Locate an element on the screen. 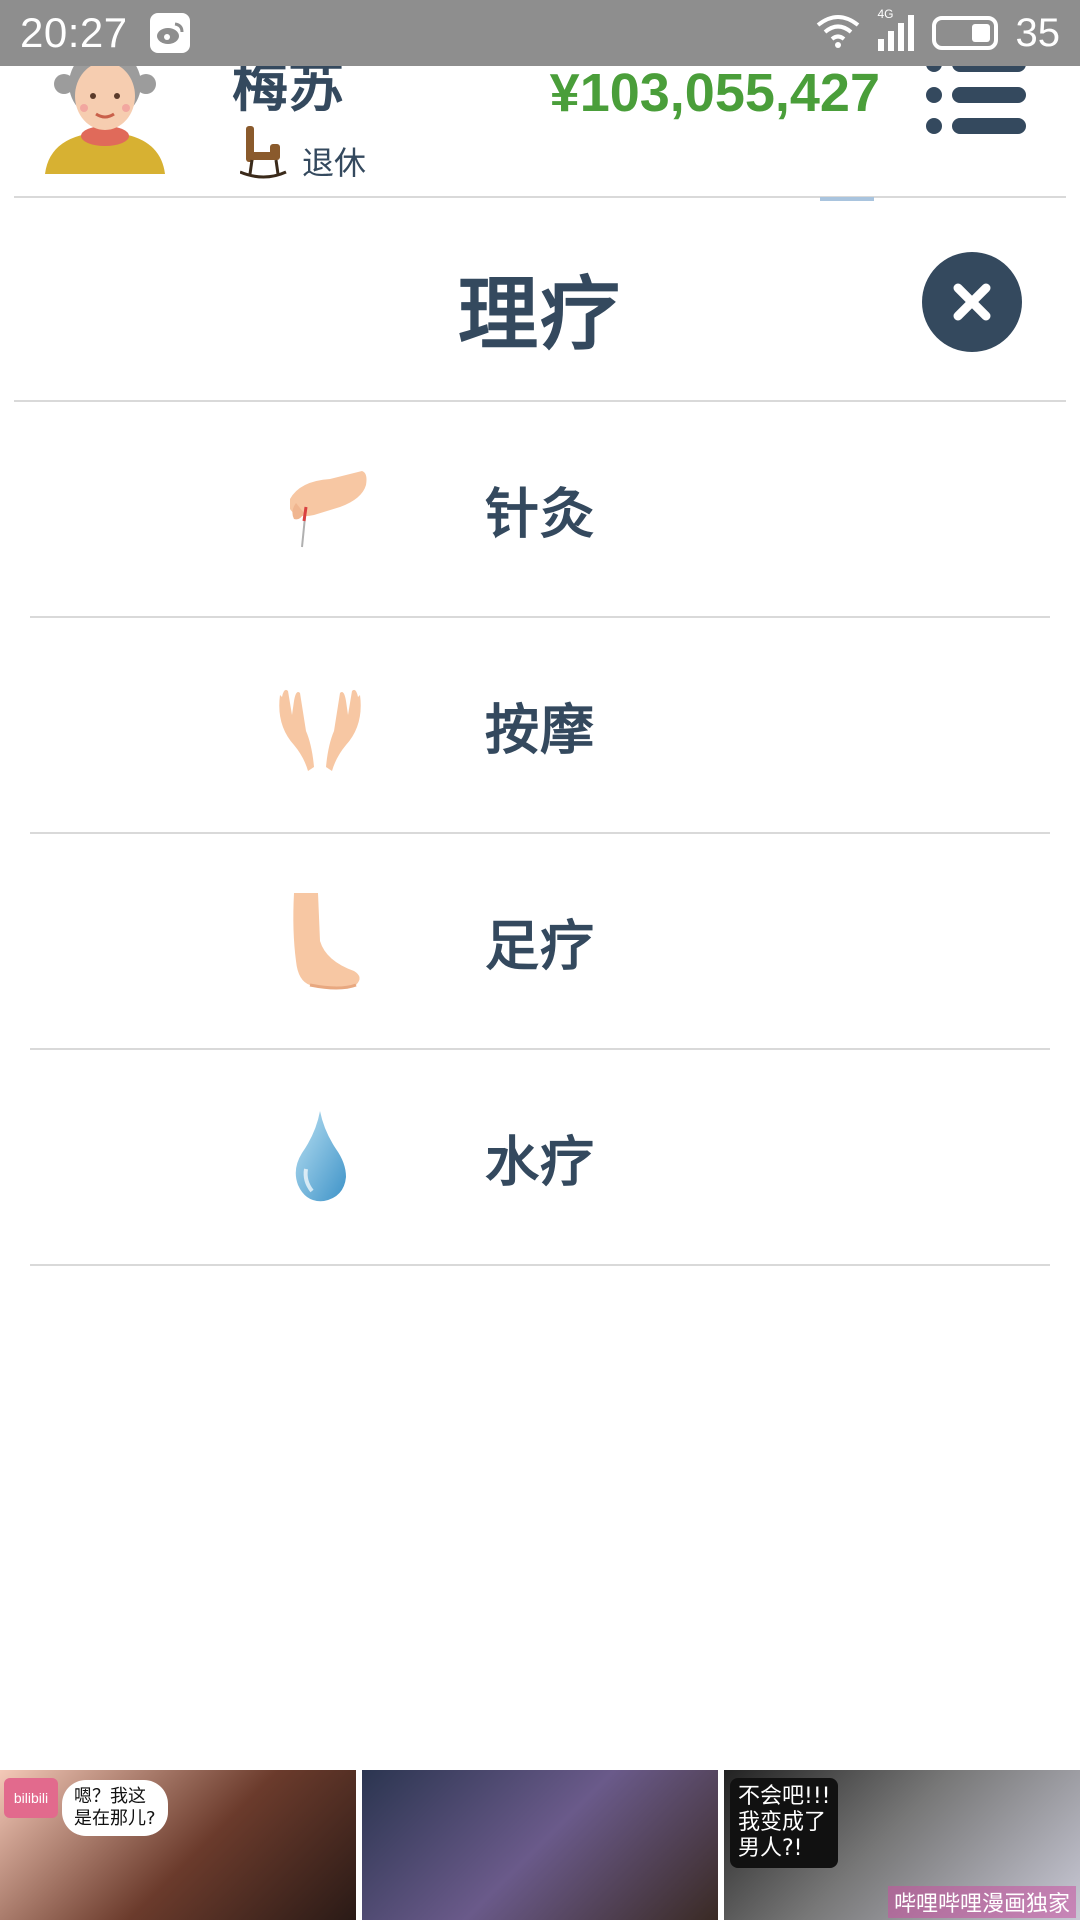 This screenshot has width=1080, height=1920. panel-title: 理疗 is located at coordinates (540, 314).